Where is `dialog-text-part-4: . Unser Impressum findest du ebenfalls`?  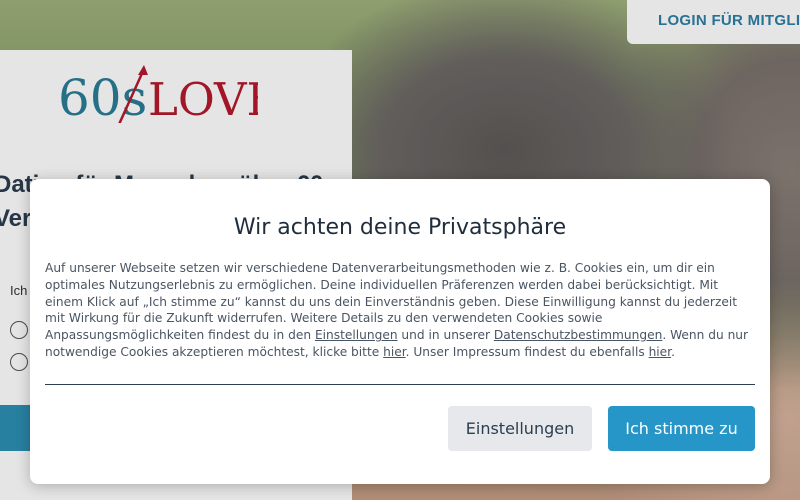
dialog-text-part-4: . Unser Impressum findest du ebenfalls is located at coordinates (527, 351).